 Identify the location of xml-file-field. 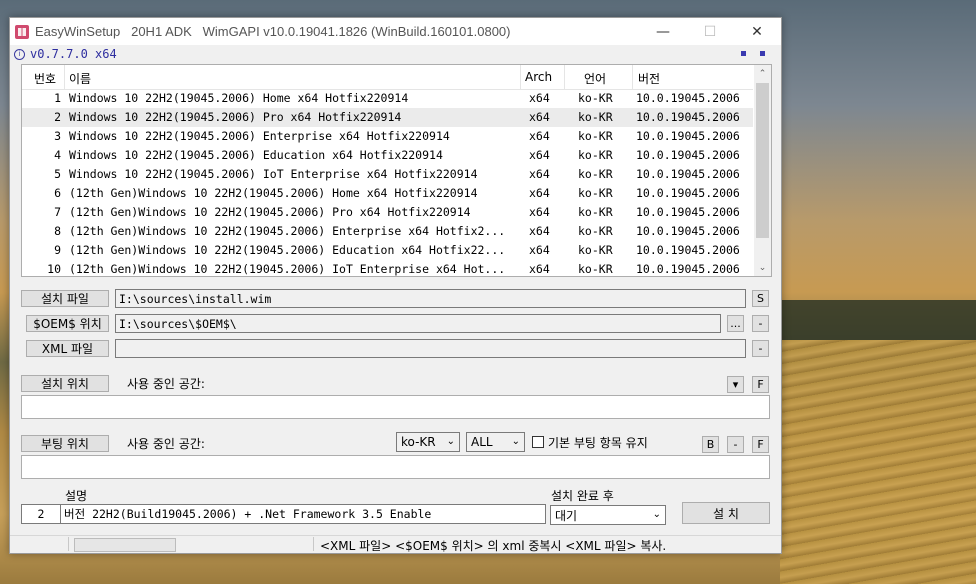
(430, 348).